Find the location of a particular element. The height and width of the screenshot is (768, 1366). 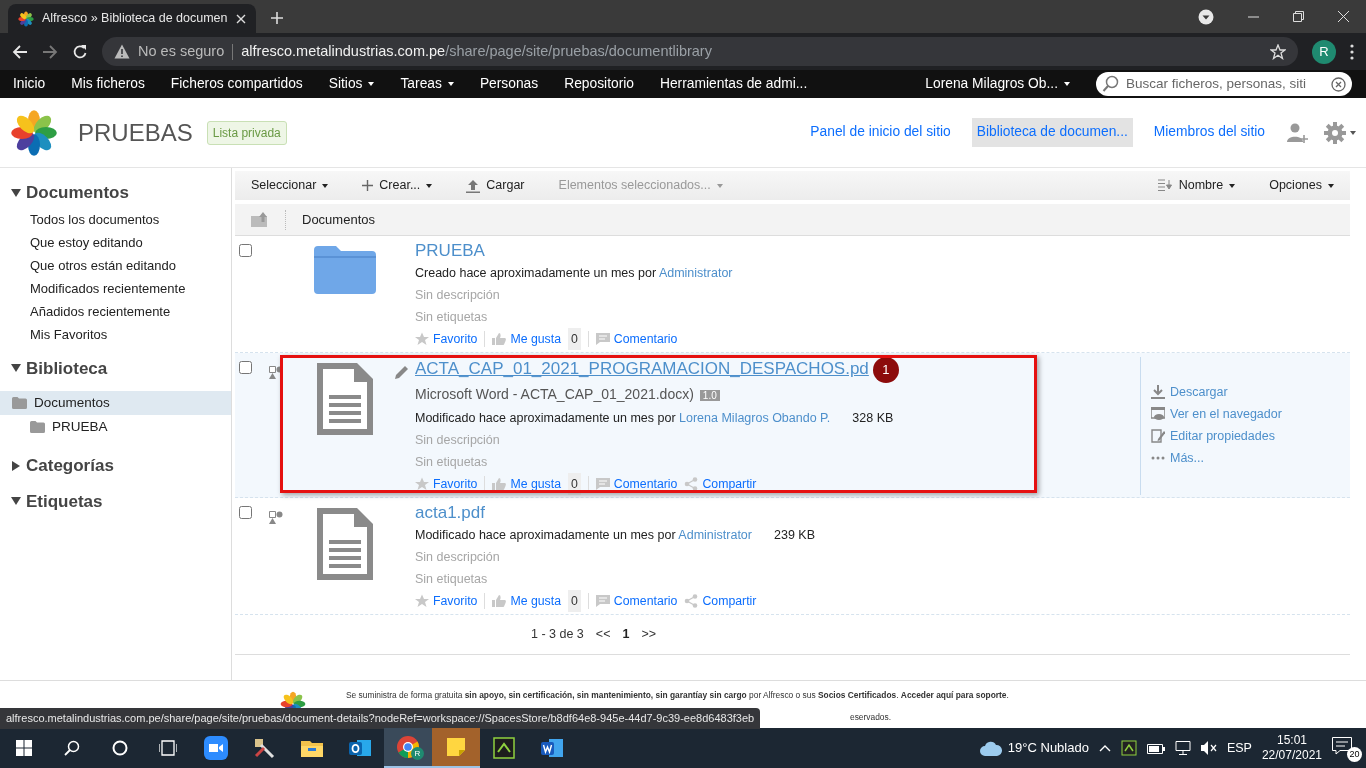

task-view-icon is located at coordinates (168, 748).